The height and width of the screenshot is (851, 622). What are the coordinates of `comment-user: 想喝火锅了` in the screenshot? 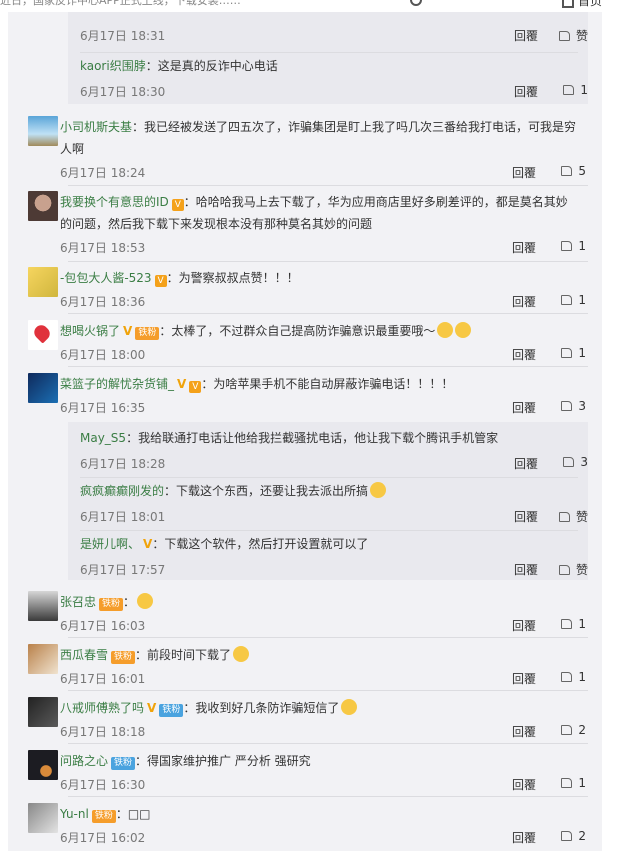 It's located at (90, 331).